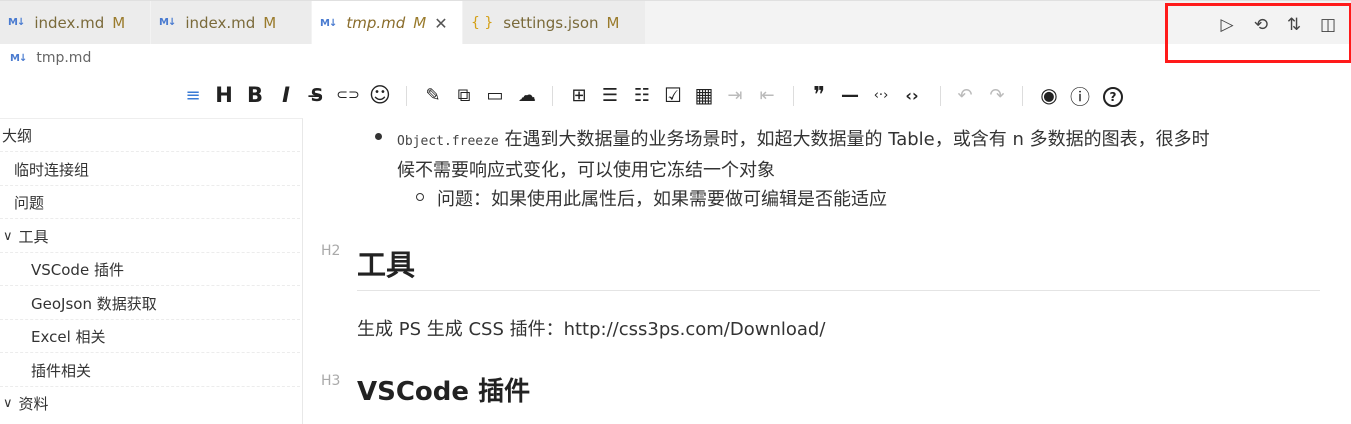 The height and width of the screenshot is (424, 1351). What do you see at coordinates (444, 392) in the screenshot?
I see `heading-h3: VSCode 插件` at bounding box center [444, 392].